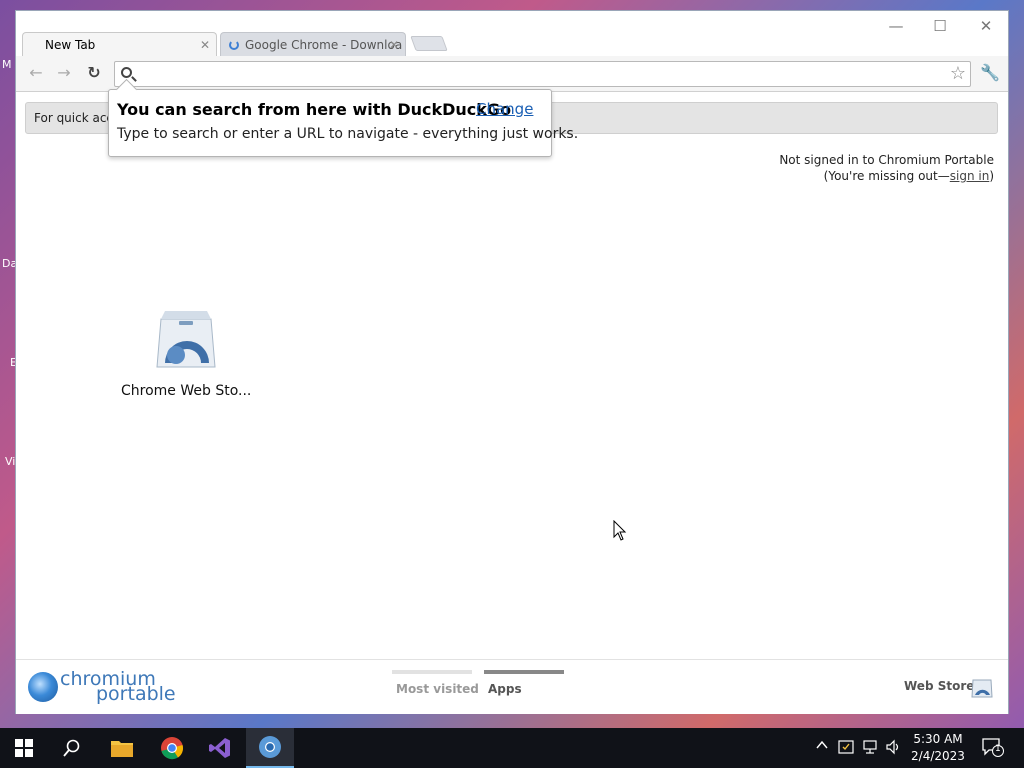 This screenshot has height=768, width=1024. What do you see at coordinates (986, 26) in the screenshot?
I see `close-button: ✕` at bounding box center [986, 26].